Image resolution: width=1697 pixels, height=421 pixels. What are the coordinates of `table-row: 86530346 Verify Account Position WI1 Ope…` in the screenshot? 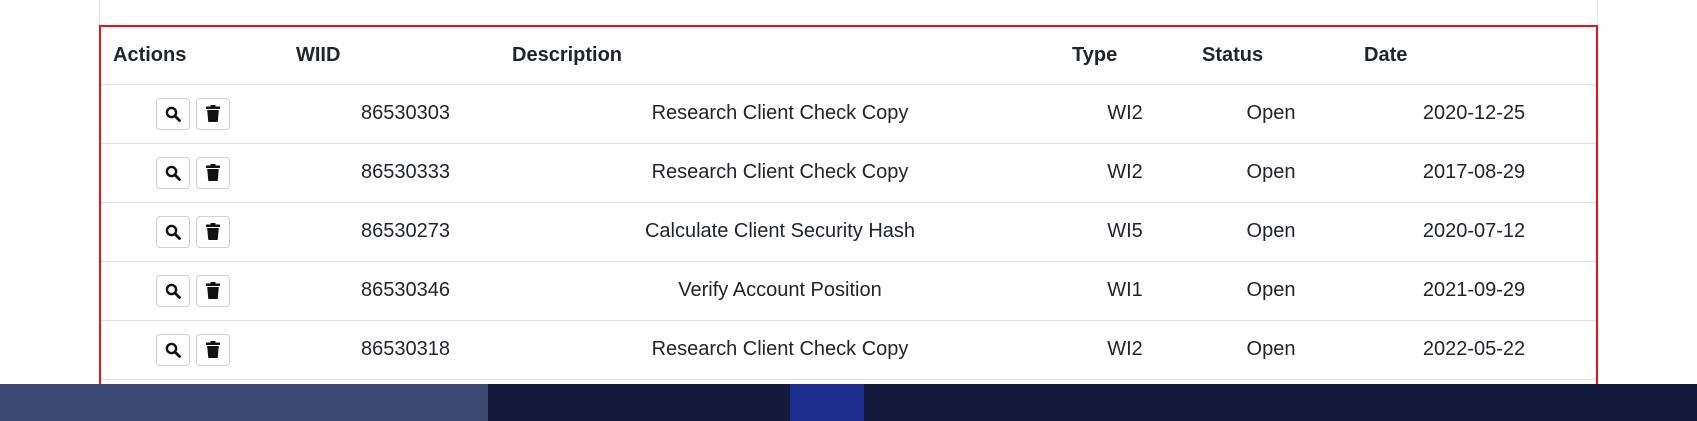 It's located at (848, 291).